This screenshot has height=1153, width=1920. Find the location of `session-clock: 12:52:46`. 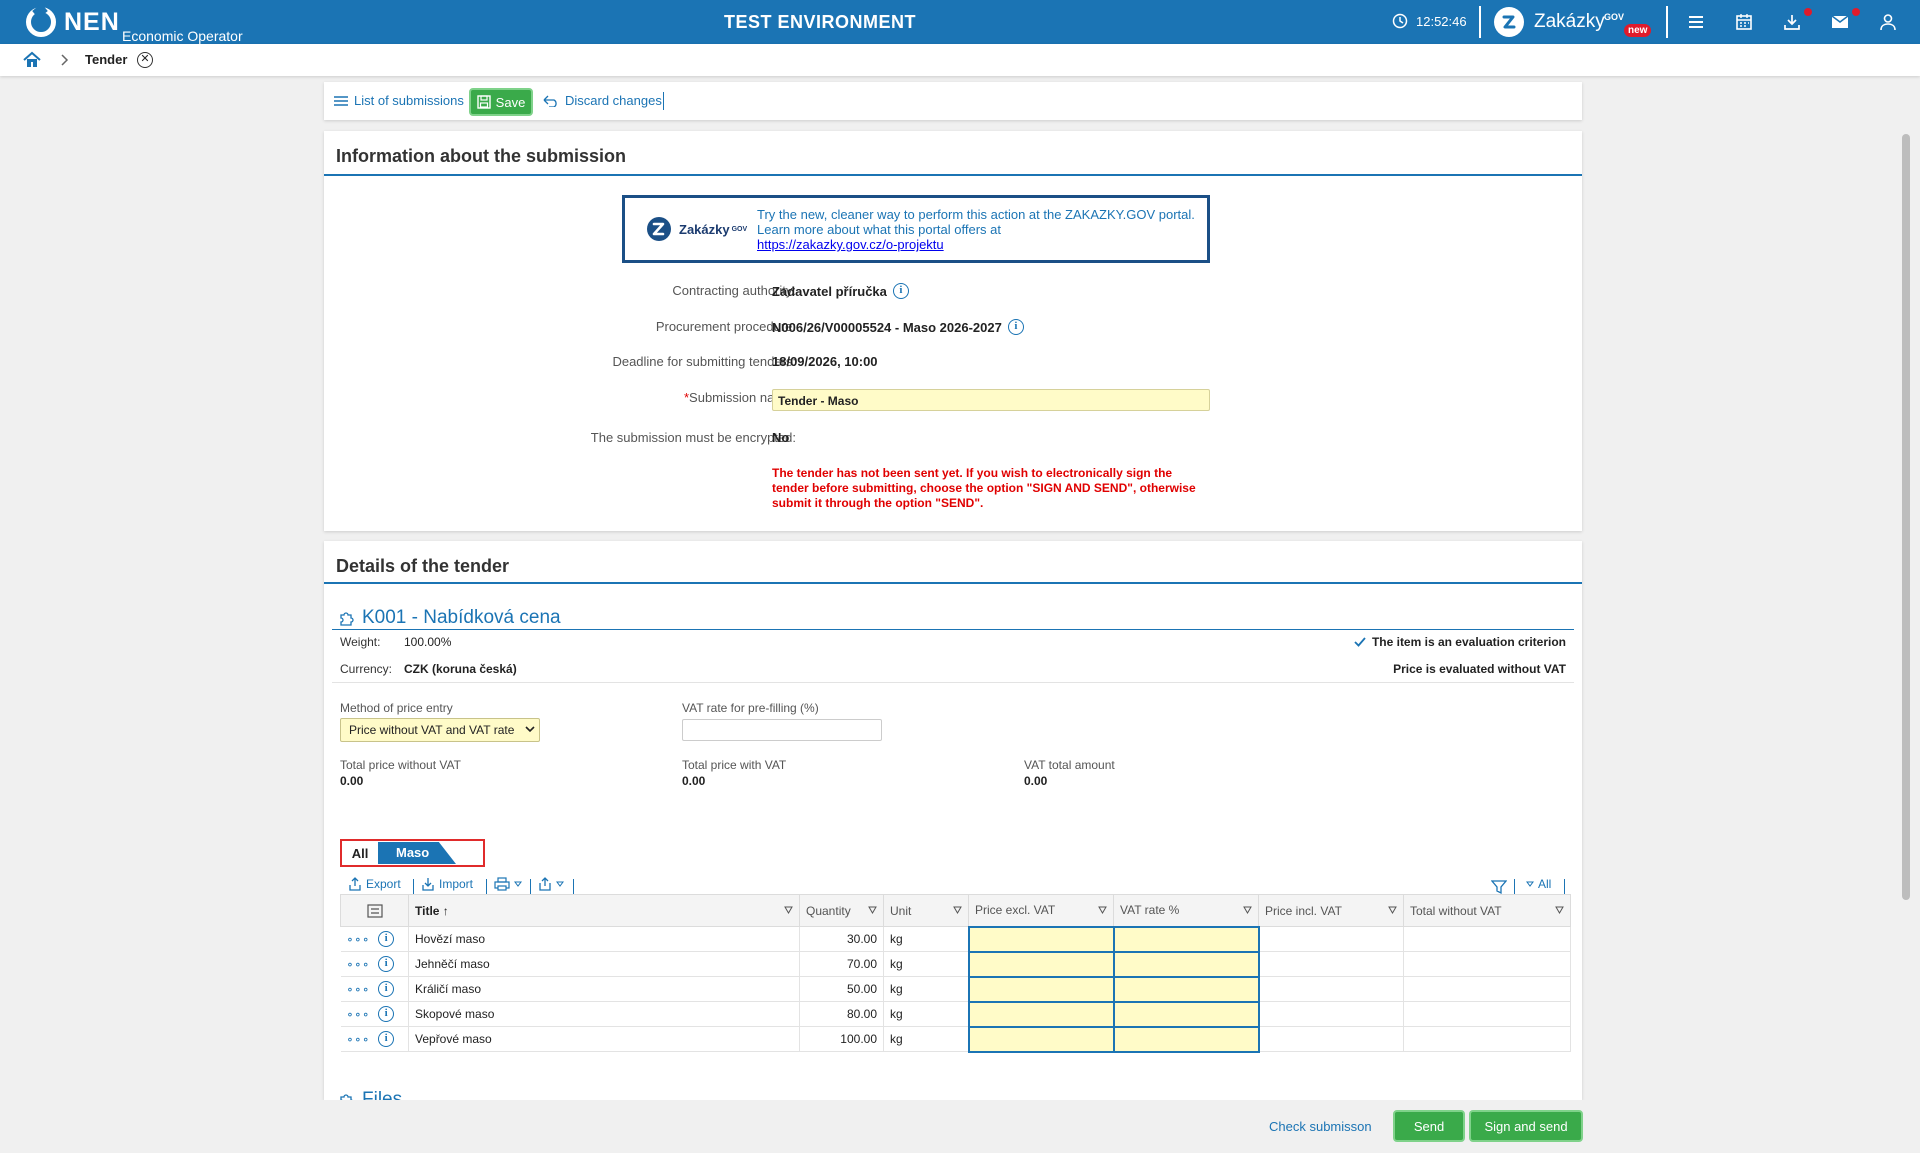

session-clock: 12:52:46 is located at coordinates (1429, 21).